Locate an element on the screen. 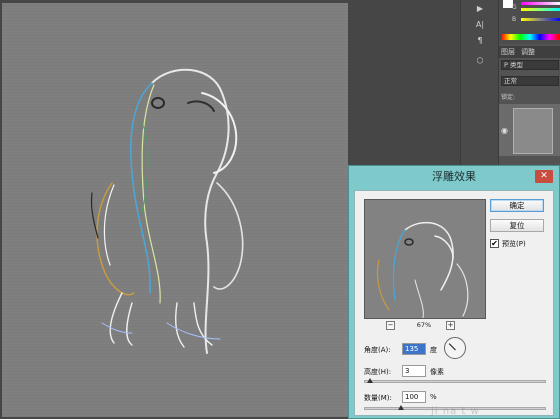  play-icon: ▶ is located at coordinates (480, 9).